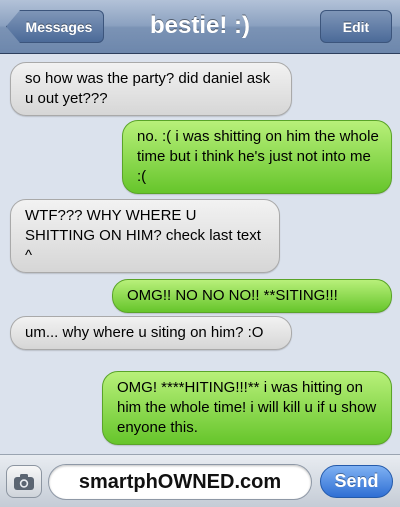  What do you see at coordinates (151, 333) in the screenshot?
I see `message-bubble-incoming: um... why where u siting on him? :O` at bounding box center [151, 333].